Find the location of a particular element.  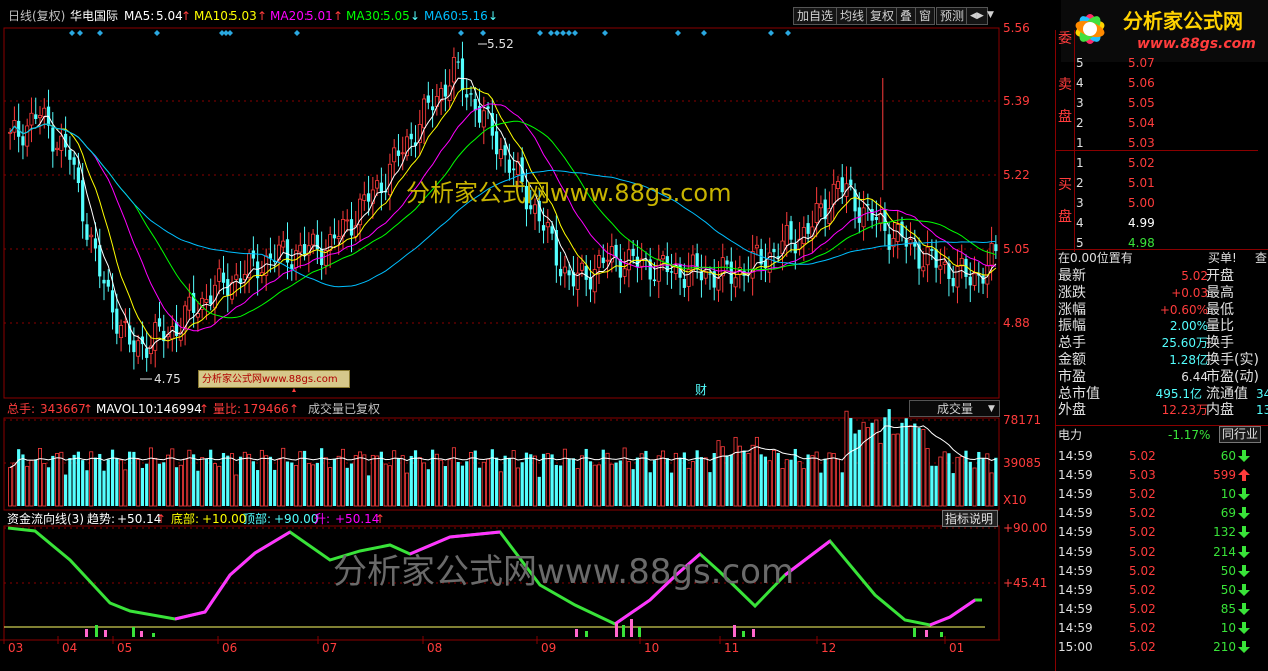

quote-label-0: 最新 is located at coordinates (1072, 276).